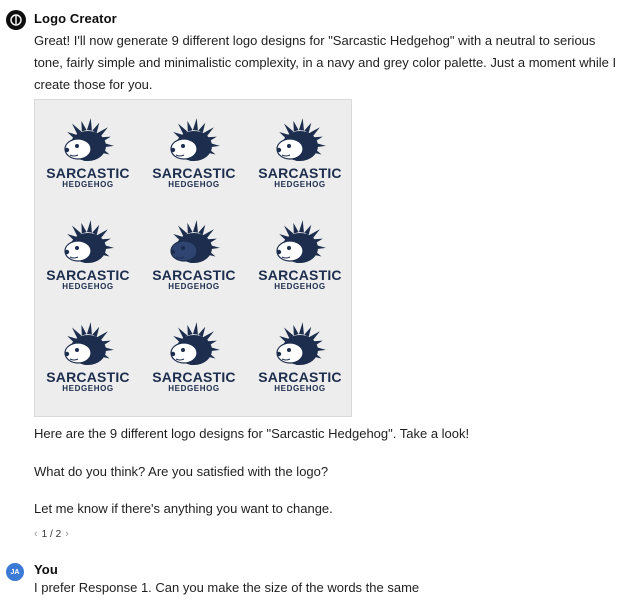 The image size is (622, 615). Describe the element at coordinates (75, 18) in the screenshot. I see `assistant-name: Logo Creator` at that location.